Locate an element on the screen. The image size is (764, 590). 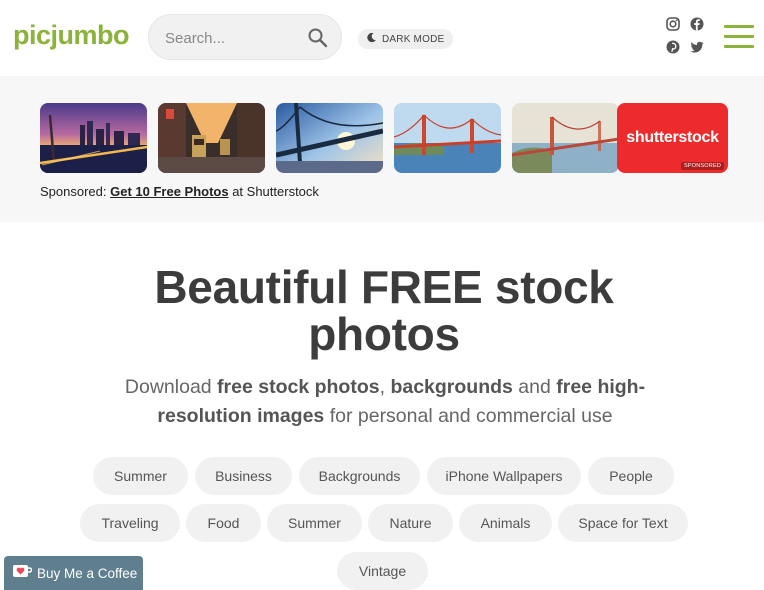
hero-title: Beautiful FREE stock photos is located at coordinates (384, 311).